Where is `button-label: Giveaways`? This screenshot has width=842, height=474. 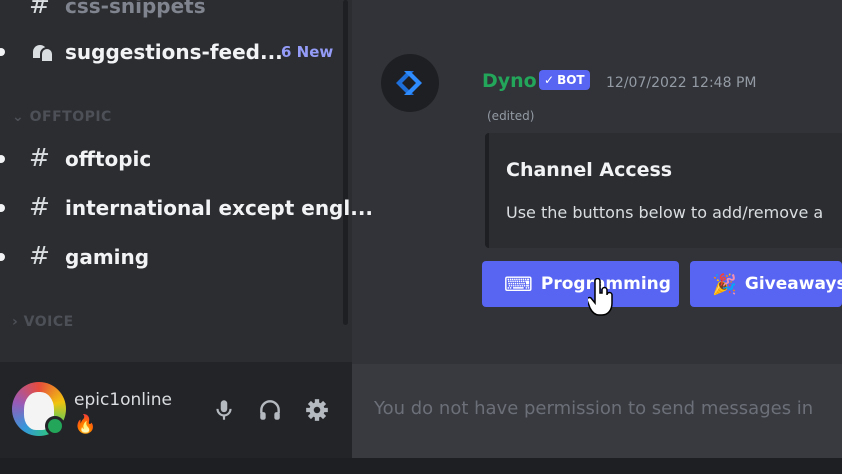 button-label: Giveaways is located at coordinates (793, 284).